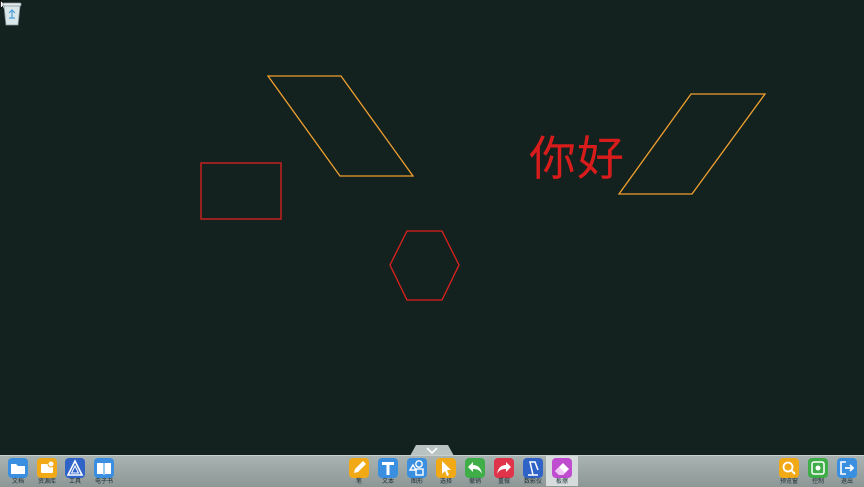 This screenshot has width=864, height=487. I want to click on parallelogram-shape-left, so click(340, 126).